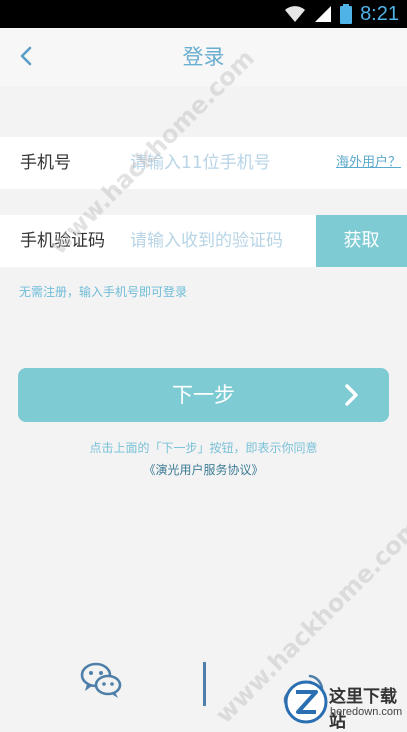 The image size is (407, 732). Describe the element at coordinates (323, 14) in the screenshot. I see `signal-icon` at that location.